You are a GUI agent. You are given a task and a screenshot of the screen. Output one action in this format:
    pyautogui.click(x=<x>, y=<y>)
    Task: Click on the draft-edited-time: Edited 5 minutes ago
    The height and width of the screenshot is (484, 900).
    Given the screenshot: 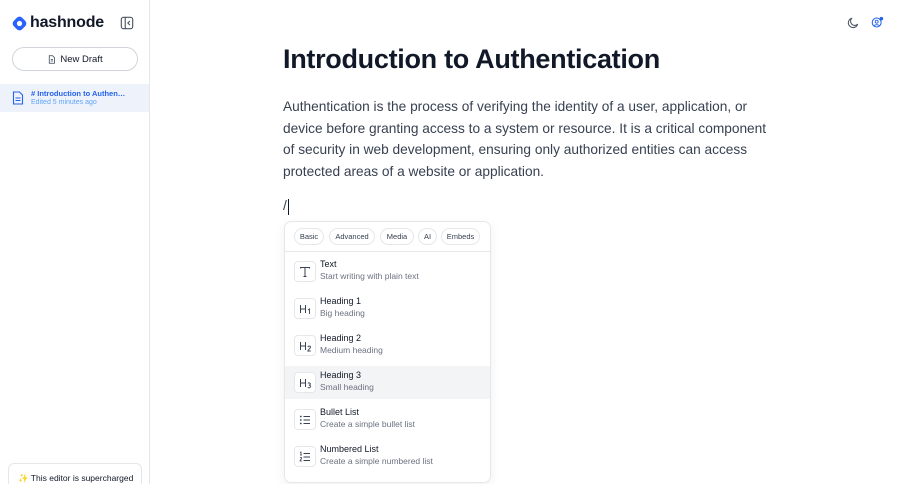 What is the action you would take?
    pyautogui.click(x=64, y=102)
    